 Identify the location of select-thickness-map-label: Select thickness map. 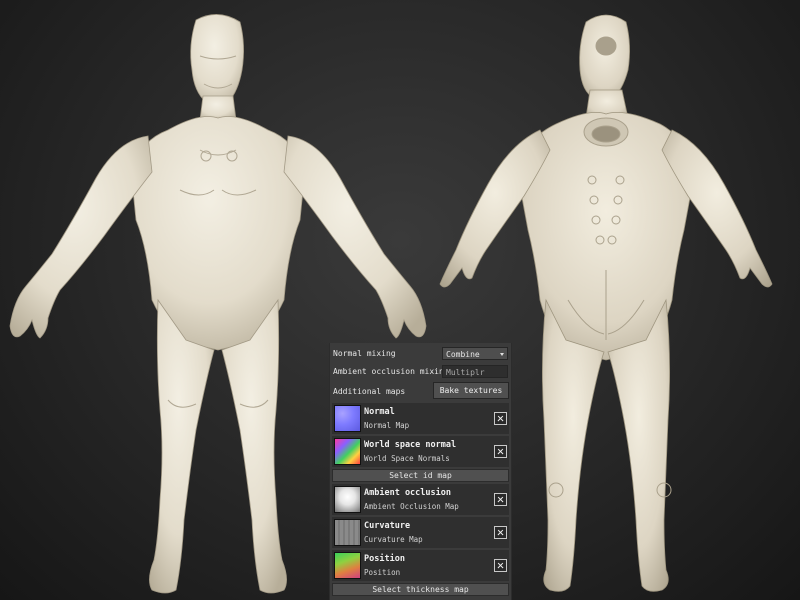
(420, 589).